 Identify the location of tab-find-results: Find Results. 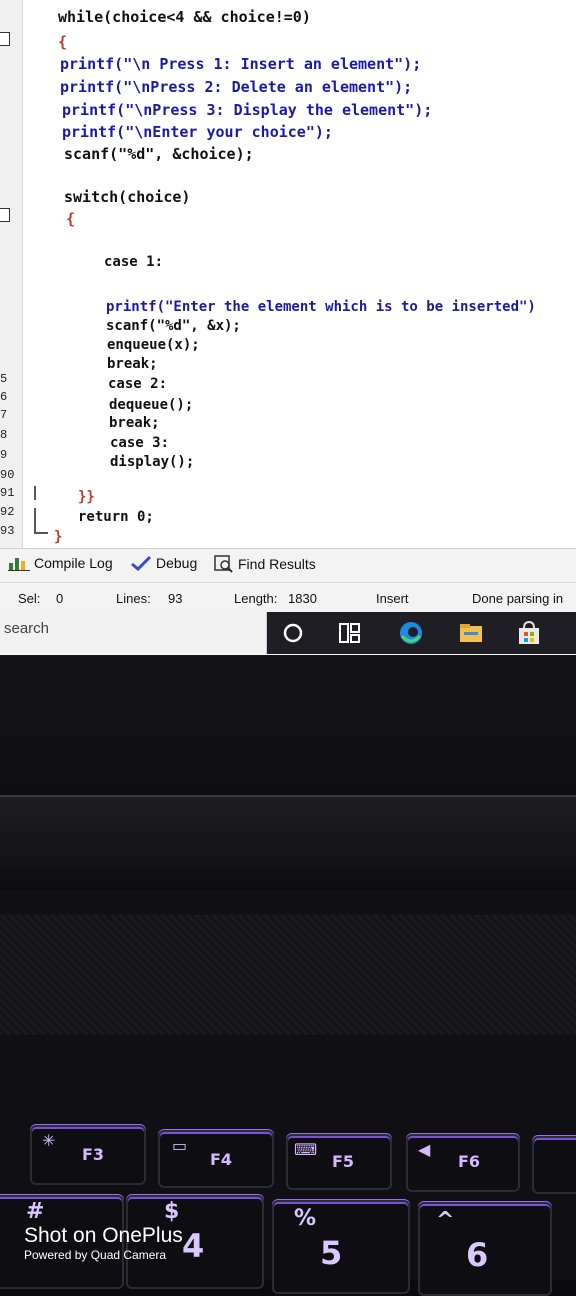
(265, 564).